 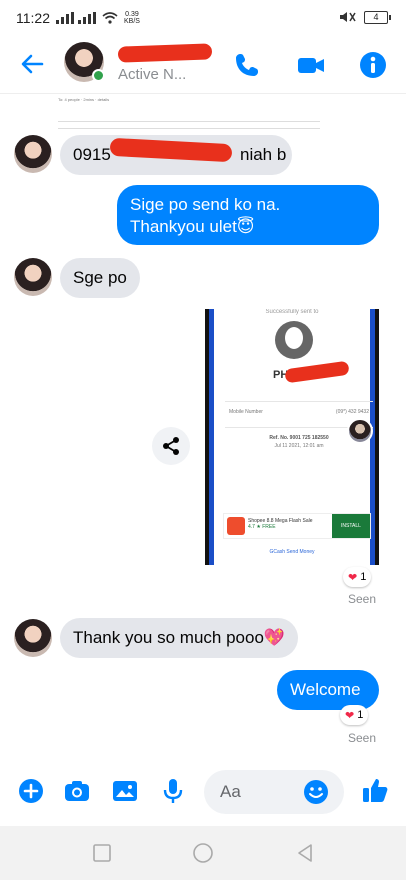 I want to click on message-send-confirm-line2: Thankyou ulet😇, so click(x=192, y=226).